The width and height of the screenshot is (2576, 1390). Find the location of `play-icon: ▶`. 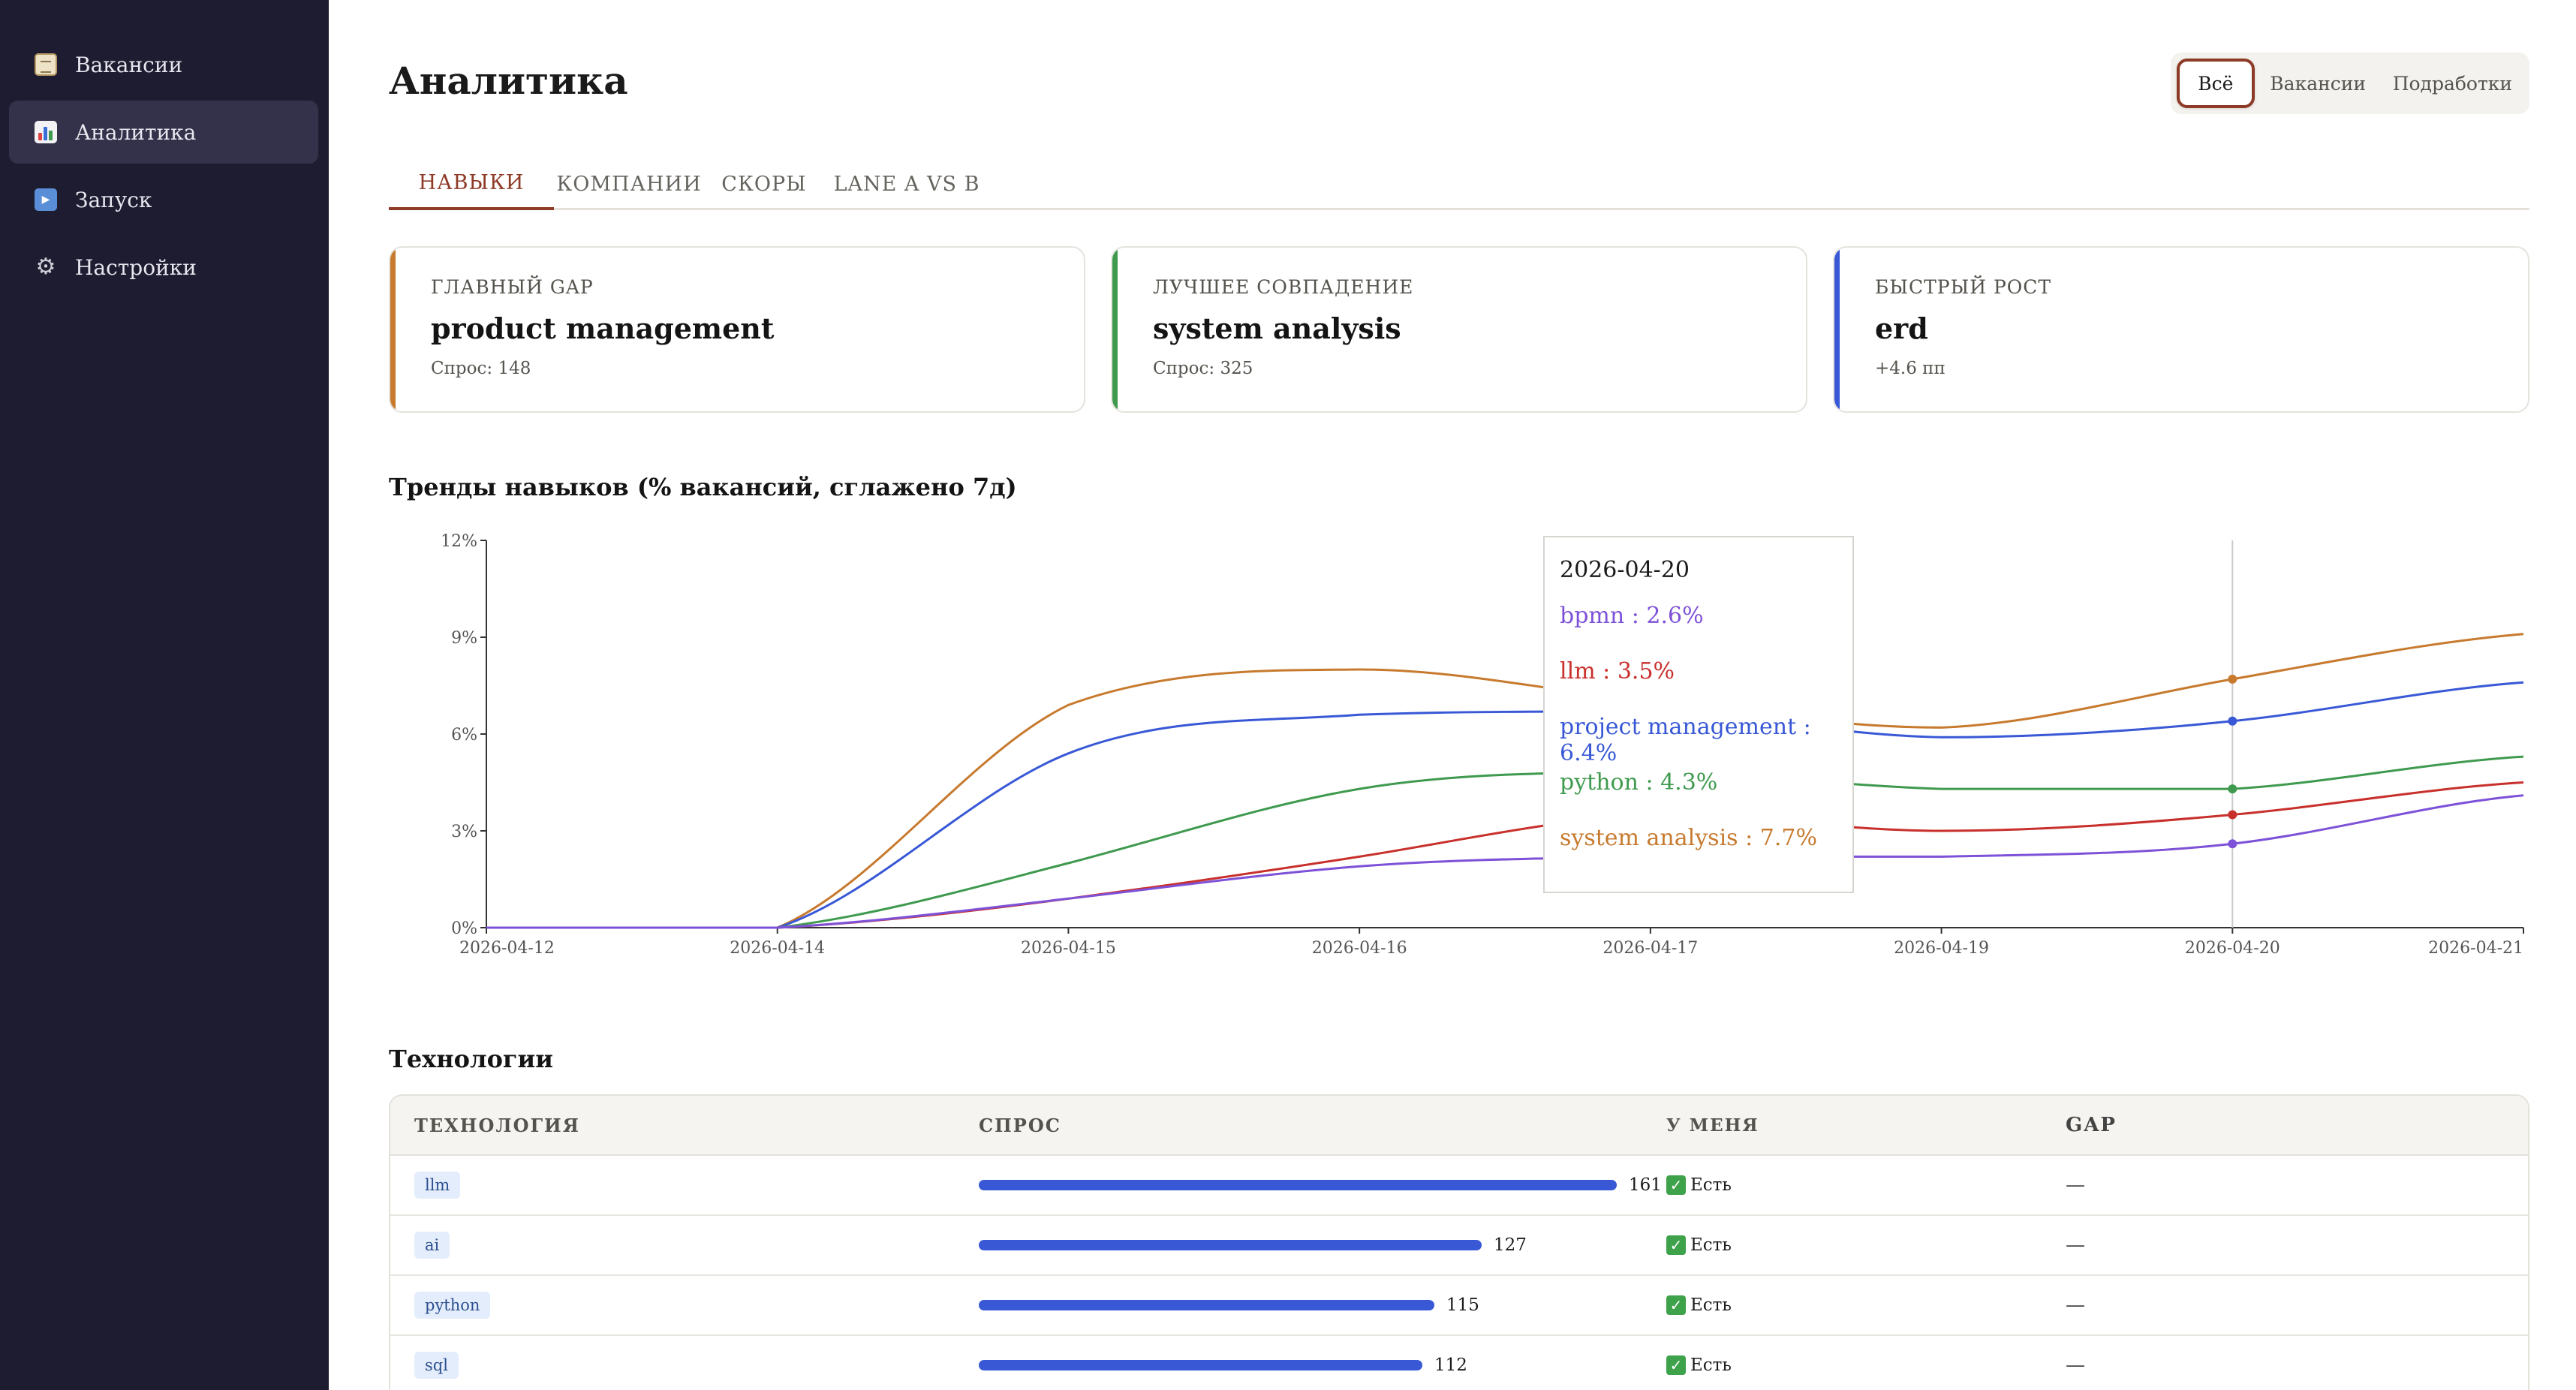

play-icon: ▶ is located at coordinates (46, 200).